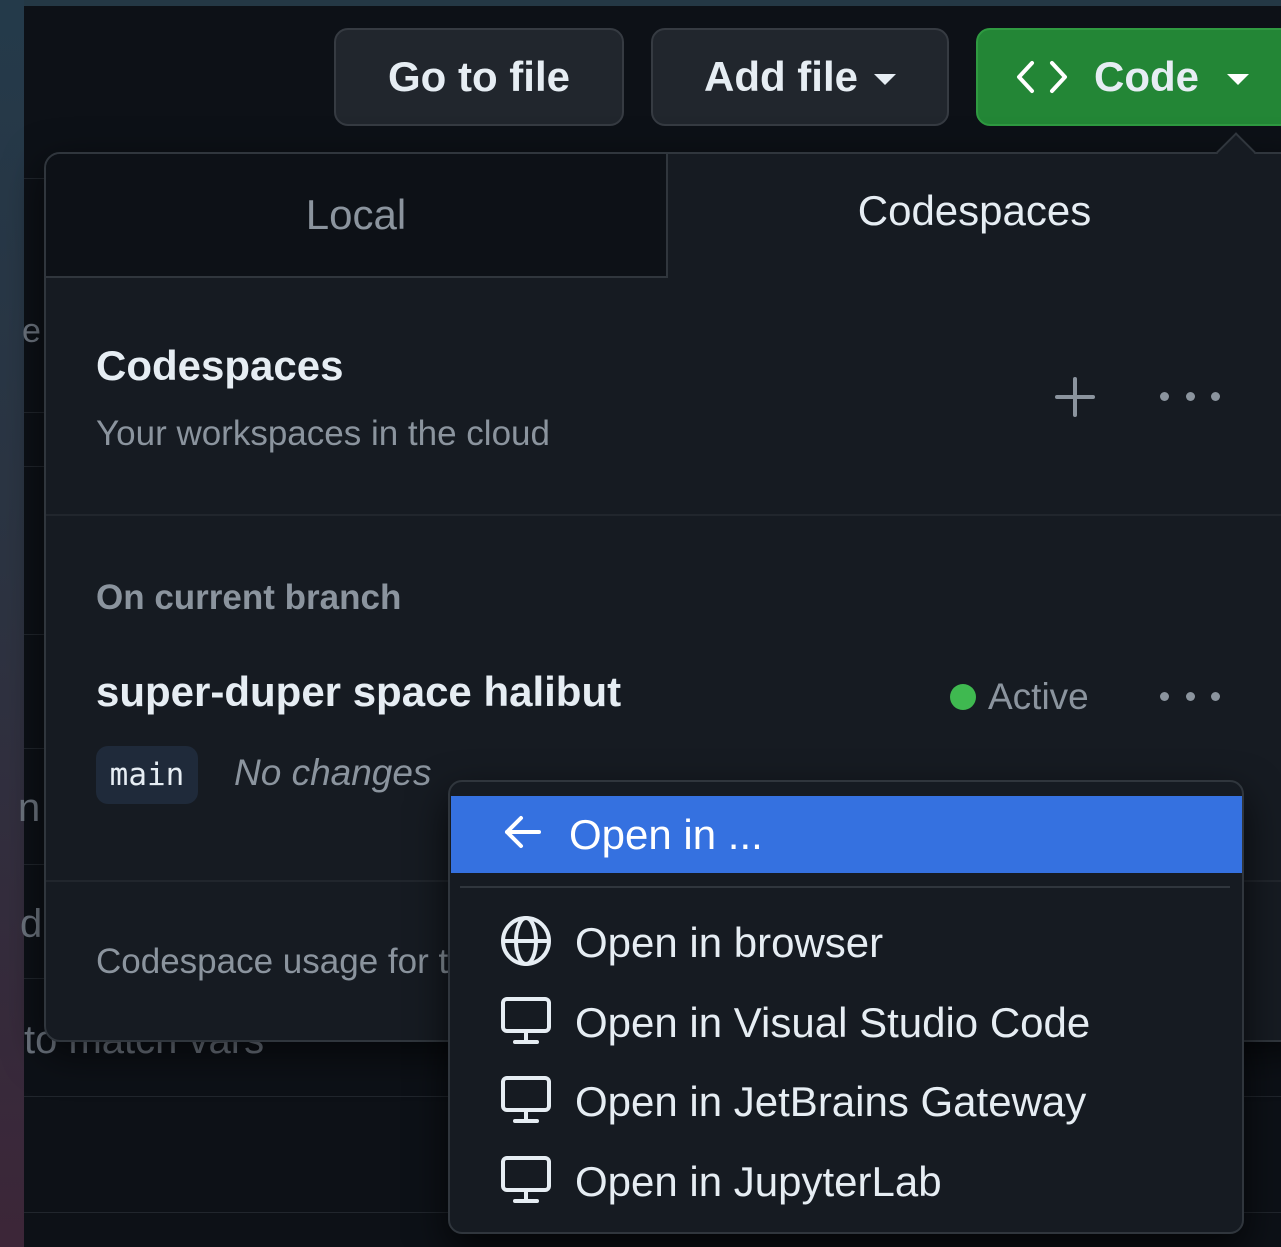  I want to click on menu-item-open-in-vscode: Open in Visual Studio Code, so click(846, 1023).